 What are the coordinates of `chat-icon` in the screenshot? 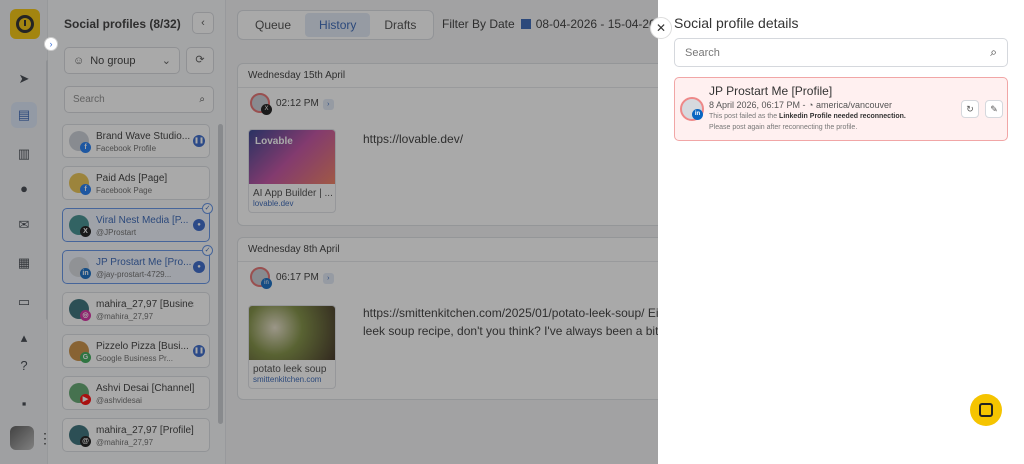 It's located at (986, 410).